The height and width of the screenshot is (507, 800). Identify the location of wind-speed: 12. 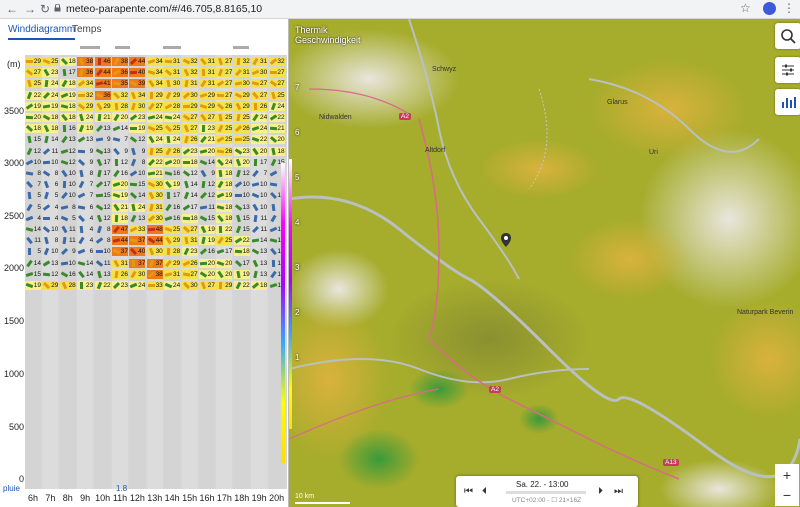
(37, 151).